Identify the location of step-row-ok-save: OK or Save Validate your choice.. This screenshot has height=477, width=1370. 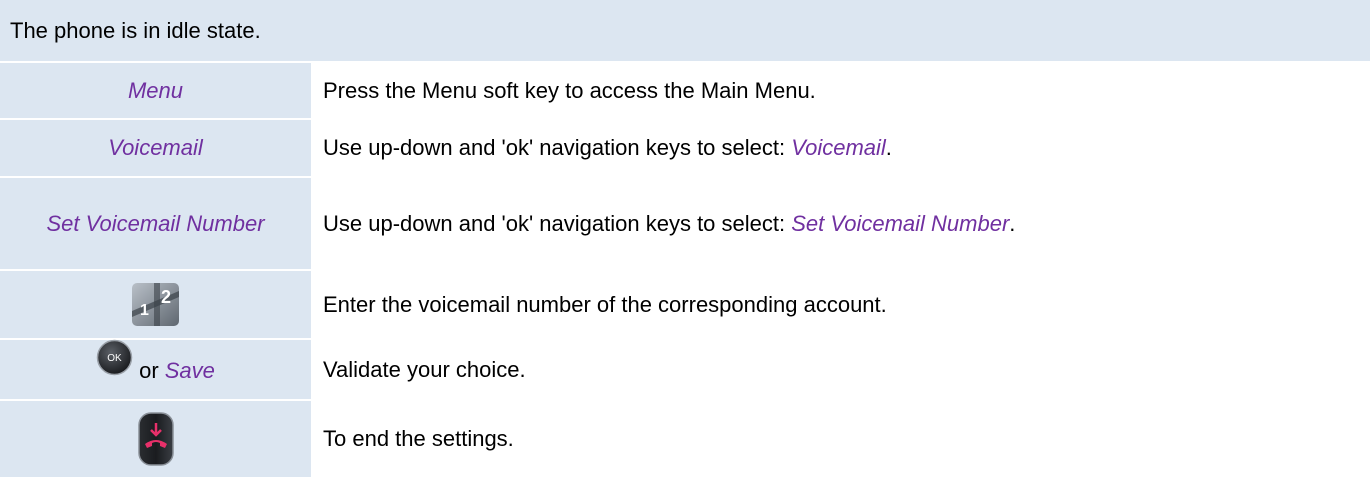
(685, 369).